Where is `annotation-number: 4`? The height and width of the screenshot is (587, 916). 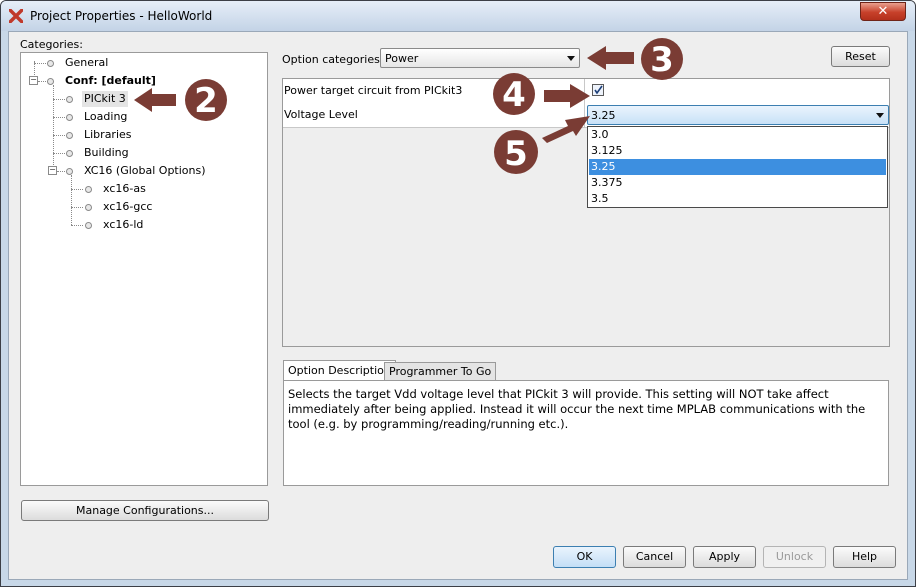
annotation-number: 4 is located at coordinates (514, 95).